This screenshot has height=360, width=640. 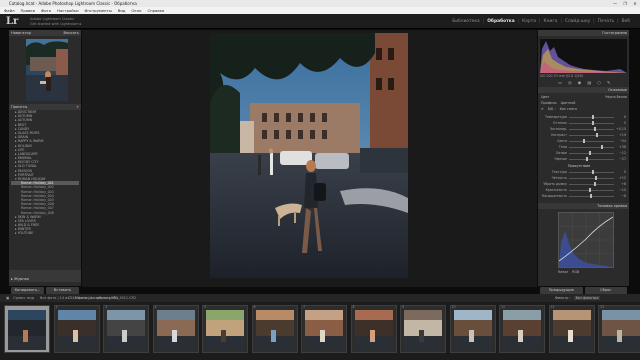 I want to click on filmstrip-thumbnail: 4, so click(x=175, y=329).